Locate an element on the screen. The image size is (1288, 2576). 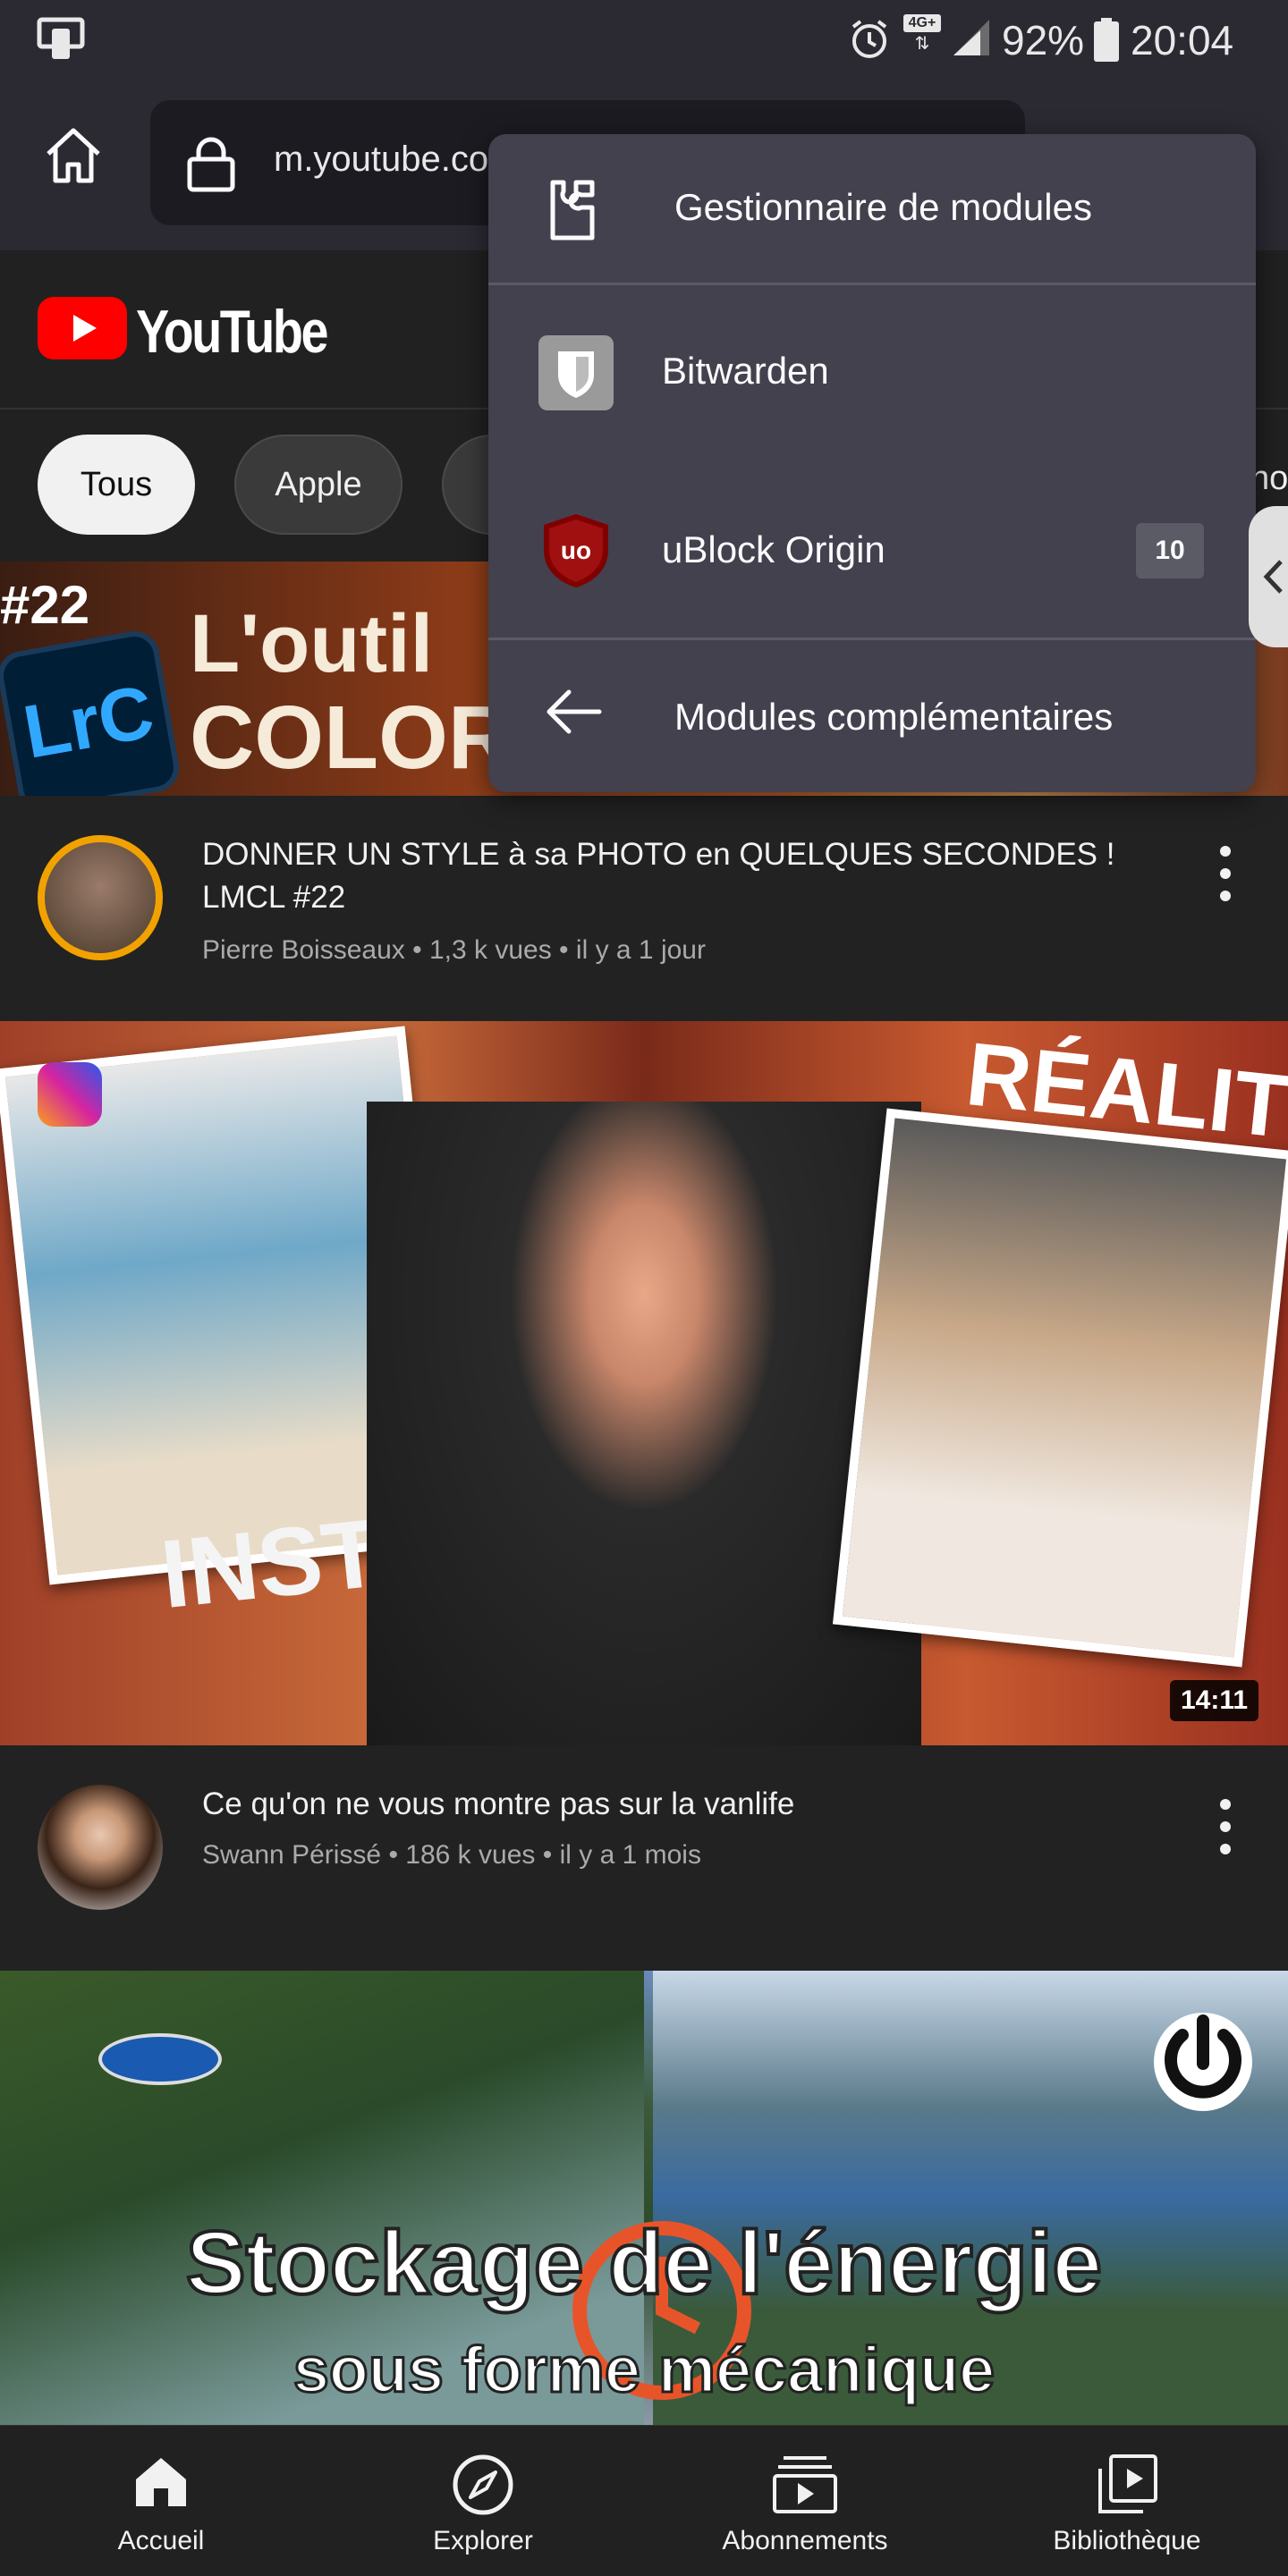
menu-item-manage-extensions: Gestionnaire de modules is located at coordinates (872, 208).